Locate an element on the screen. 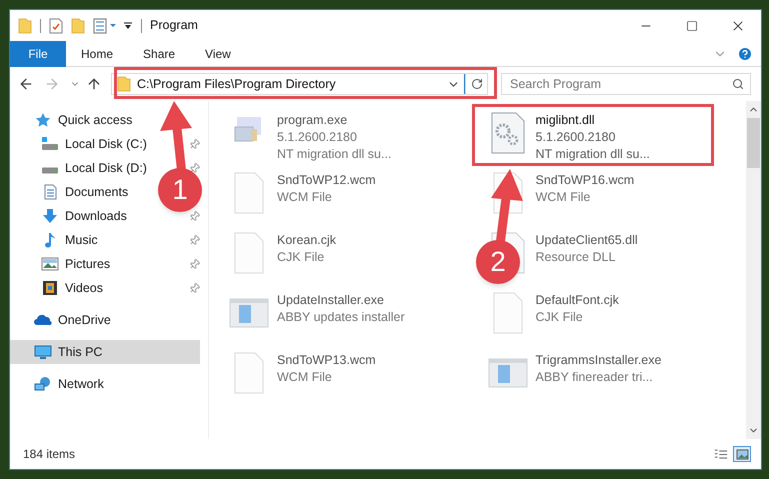 The image size is (769, 479). refresh-icon is located at coordinates (476, 84).